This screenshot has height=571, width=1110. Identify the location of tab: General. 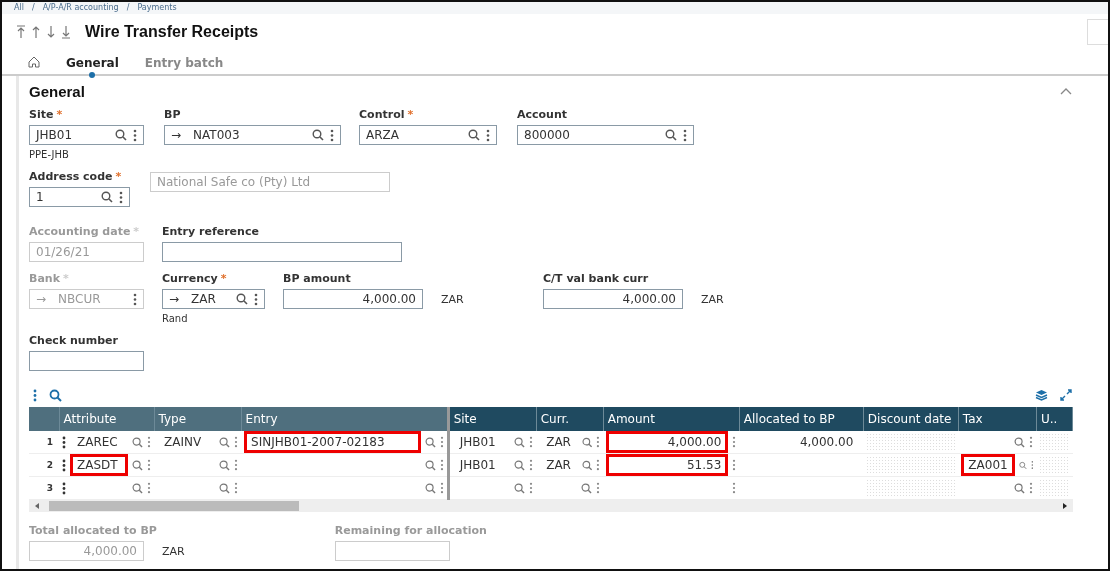
(92, 67).